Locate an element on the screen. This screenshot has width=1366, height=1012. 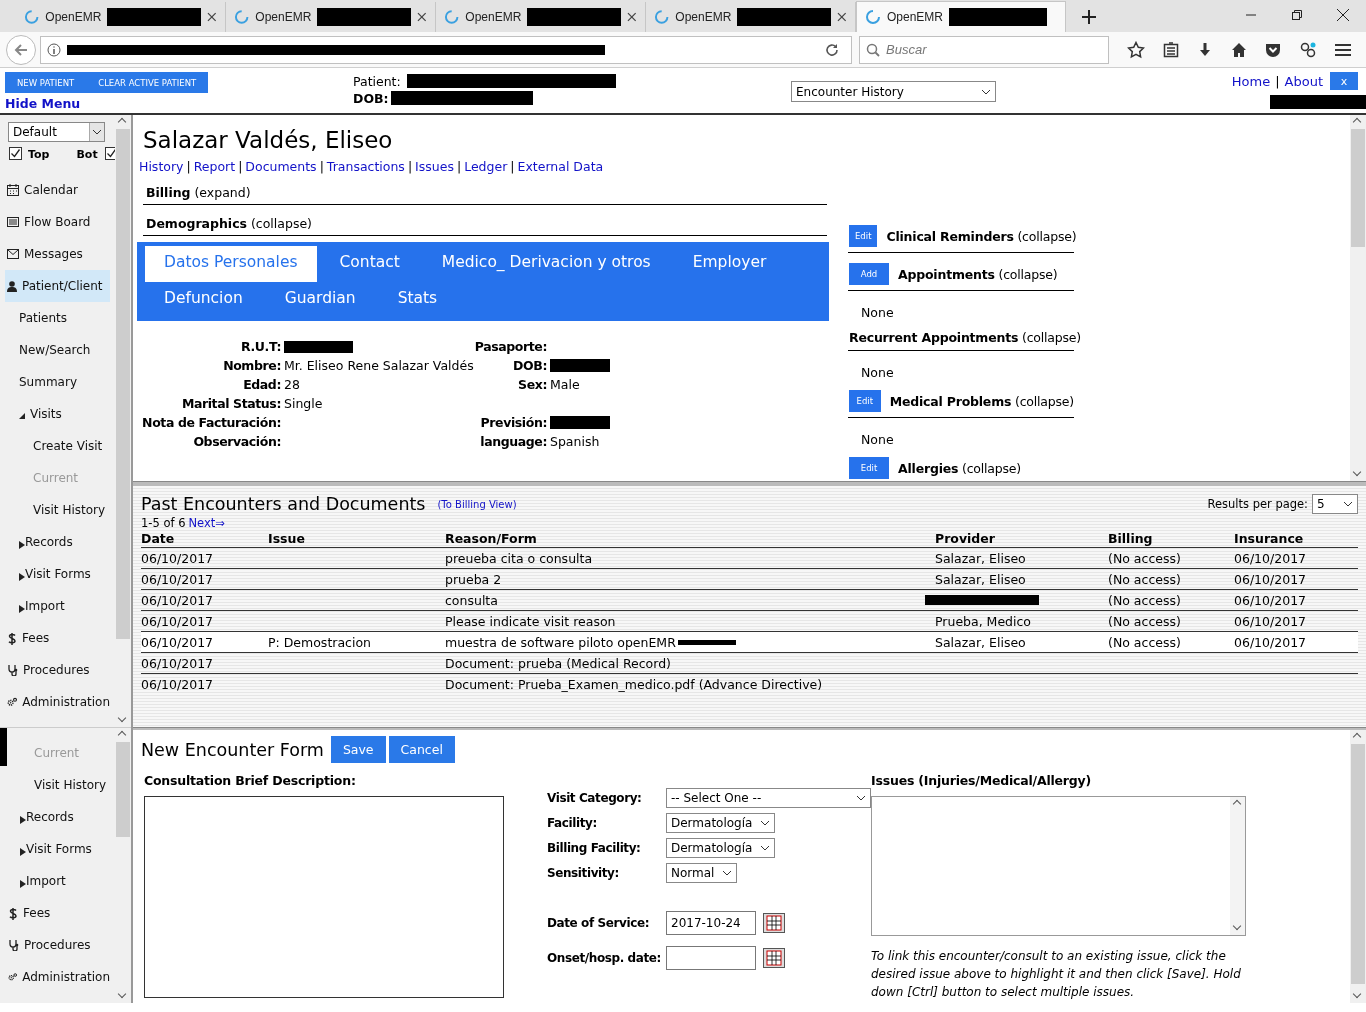
extension-icon is located at coordinates (1308, 49).